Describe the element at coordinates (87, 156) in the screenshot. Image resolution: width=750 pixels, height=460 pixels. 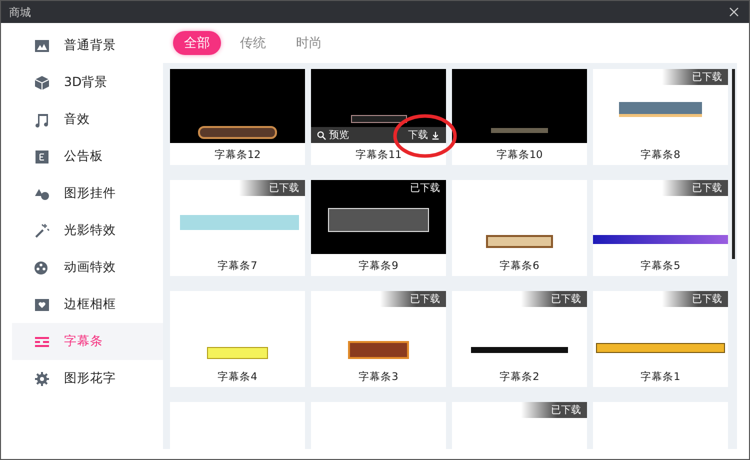
I see `sidebar-item: 公告板` at that location.